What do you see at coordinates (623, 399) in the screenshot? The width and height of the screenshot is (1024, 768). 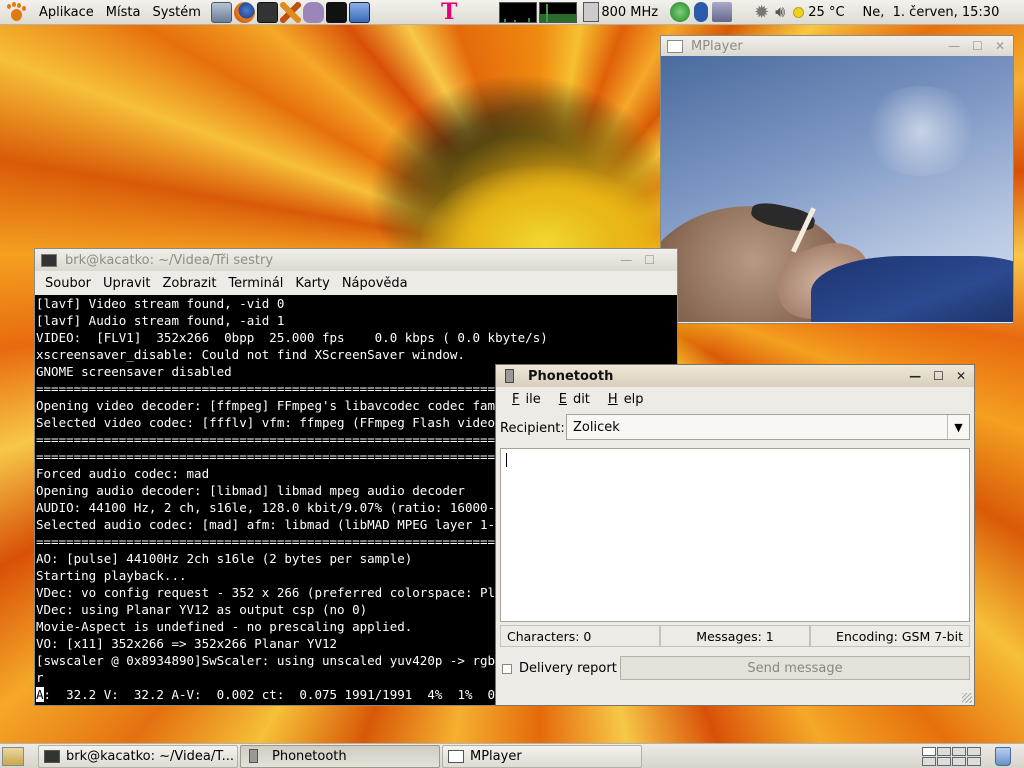 I see `menu-help: Help` at bounding box center [623, 399].